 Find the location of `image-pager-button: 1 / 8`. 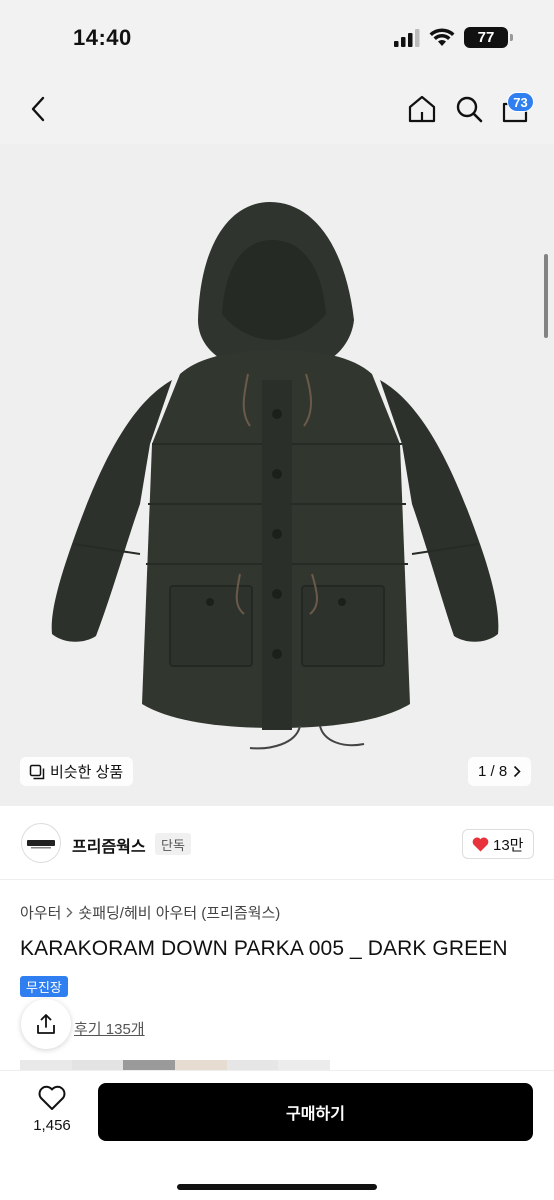

image-pager-button: 1 / 8 is located at coordinates (500, 771).